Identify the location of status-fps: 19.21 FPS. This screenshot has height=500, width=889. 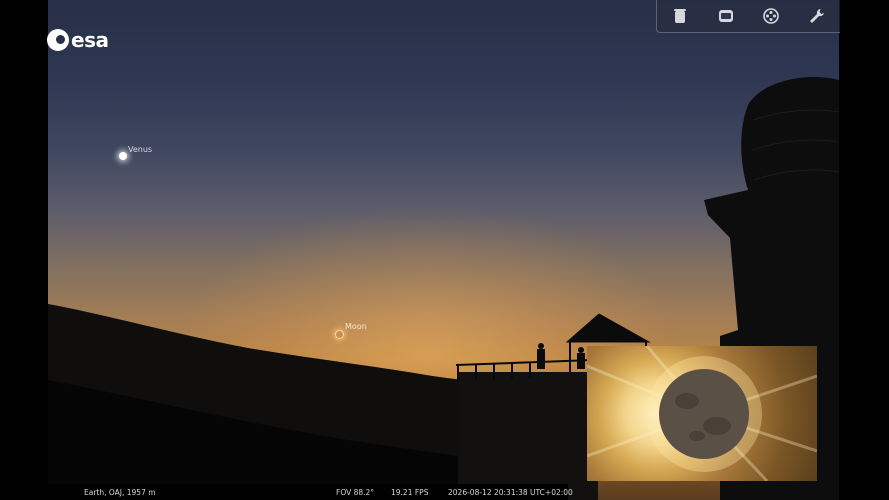
(410, 492).